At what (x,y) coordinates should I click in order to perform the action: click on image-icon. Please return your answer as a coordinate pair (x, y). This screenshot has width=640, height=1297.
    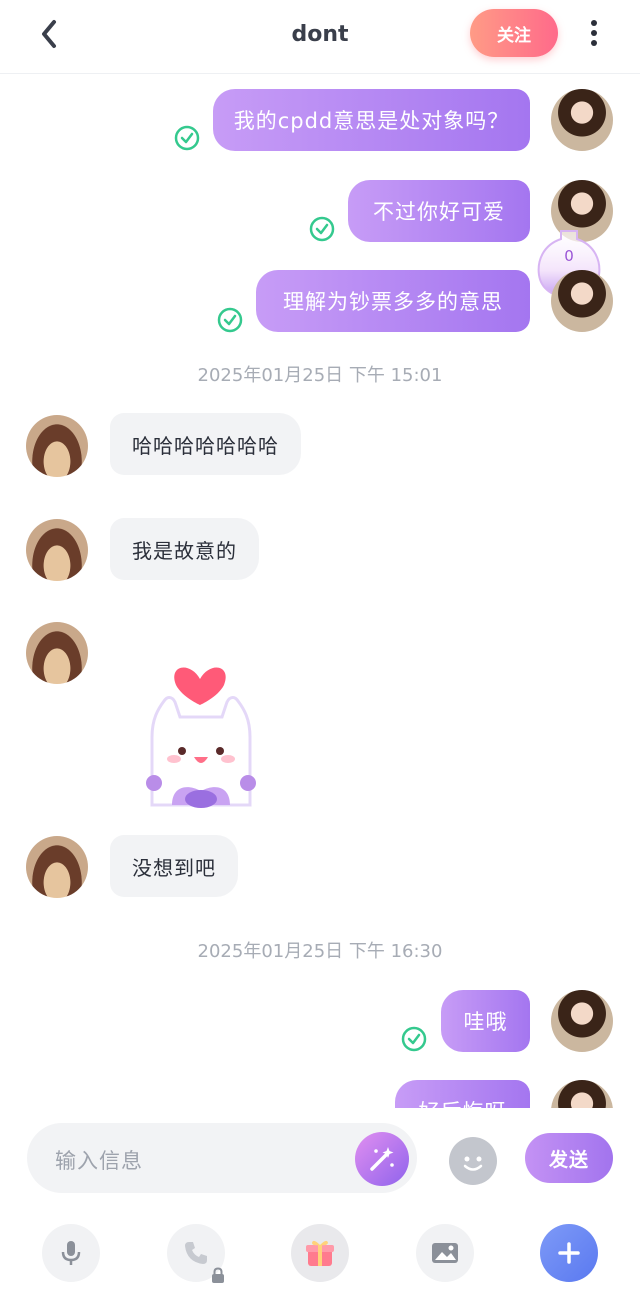
    Looking at the image, I should click on (445, 1253).